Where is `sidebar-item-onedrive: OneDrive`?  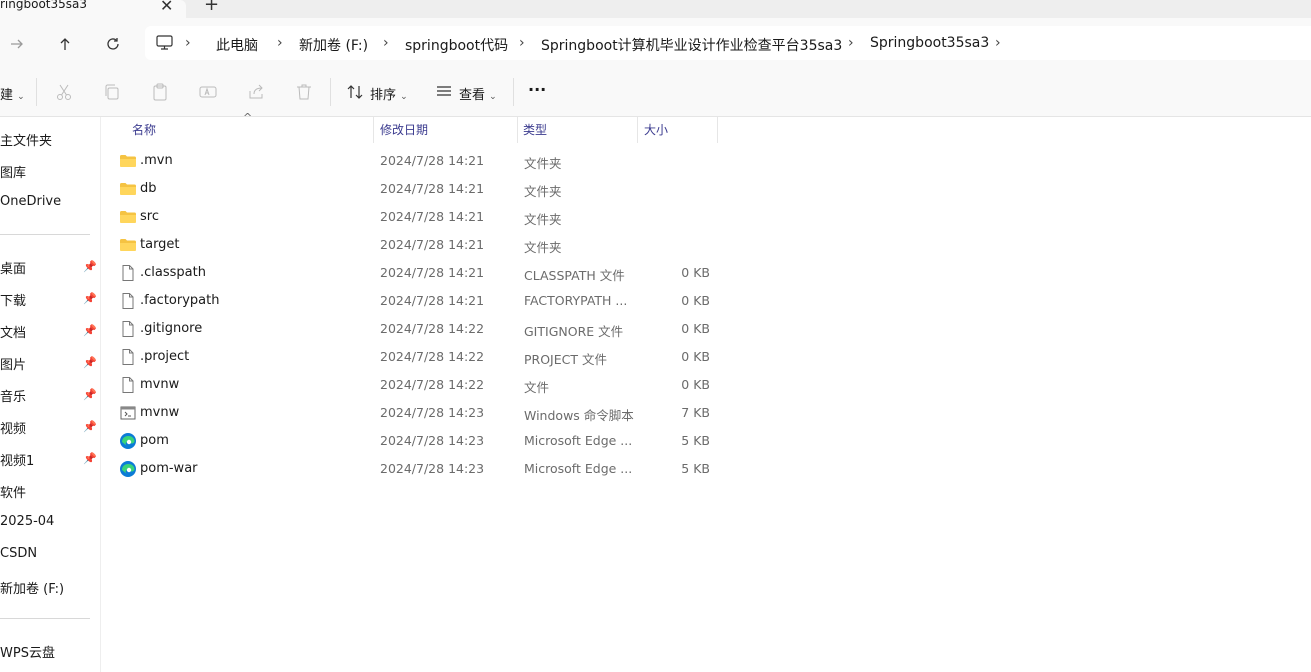 sidebar-item-onedrive: OneDrive is located at coordinates (30, 201).